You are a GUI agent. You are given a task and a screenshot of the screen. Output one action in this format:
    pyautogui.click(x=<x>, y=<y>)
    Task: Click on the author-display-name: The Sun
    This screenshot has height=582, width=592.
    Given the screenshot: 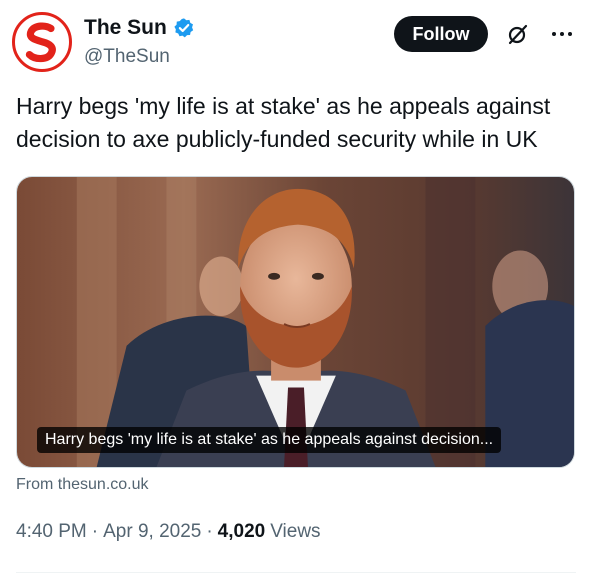 What is the action you would take?
    pyautogui.click(x=125, y=28)
    